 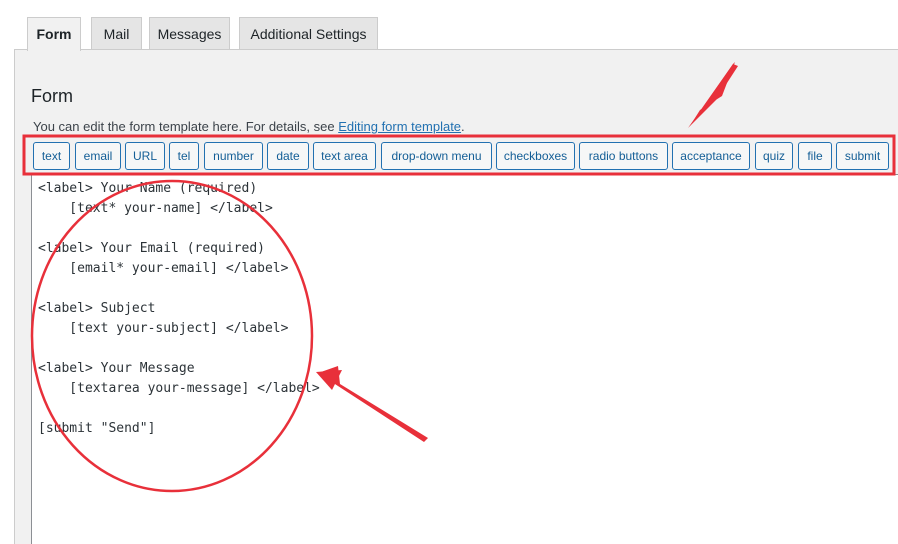 I want to click on tag-button-radio-buttons: radio buttons, so click(x=623, y=156).